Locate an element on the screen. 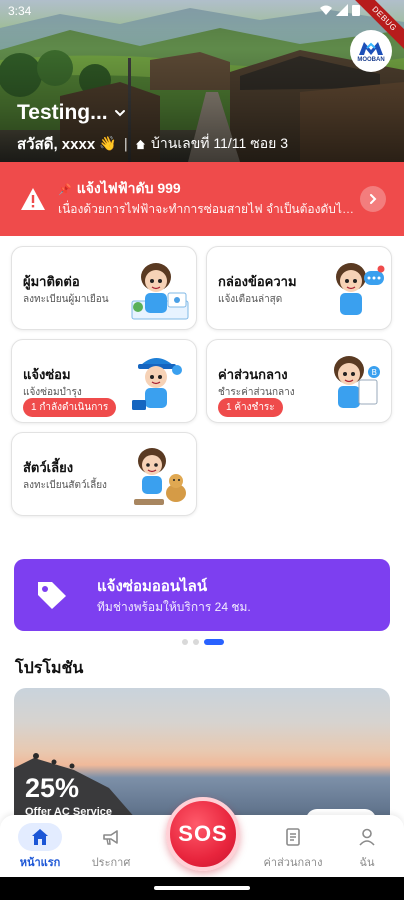 This screenshot has height=900, width=404. home-address-icon is located at coordinates (140, 144).